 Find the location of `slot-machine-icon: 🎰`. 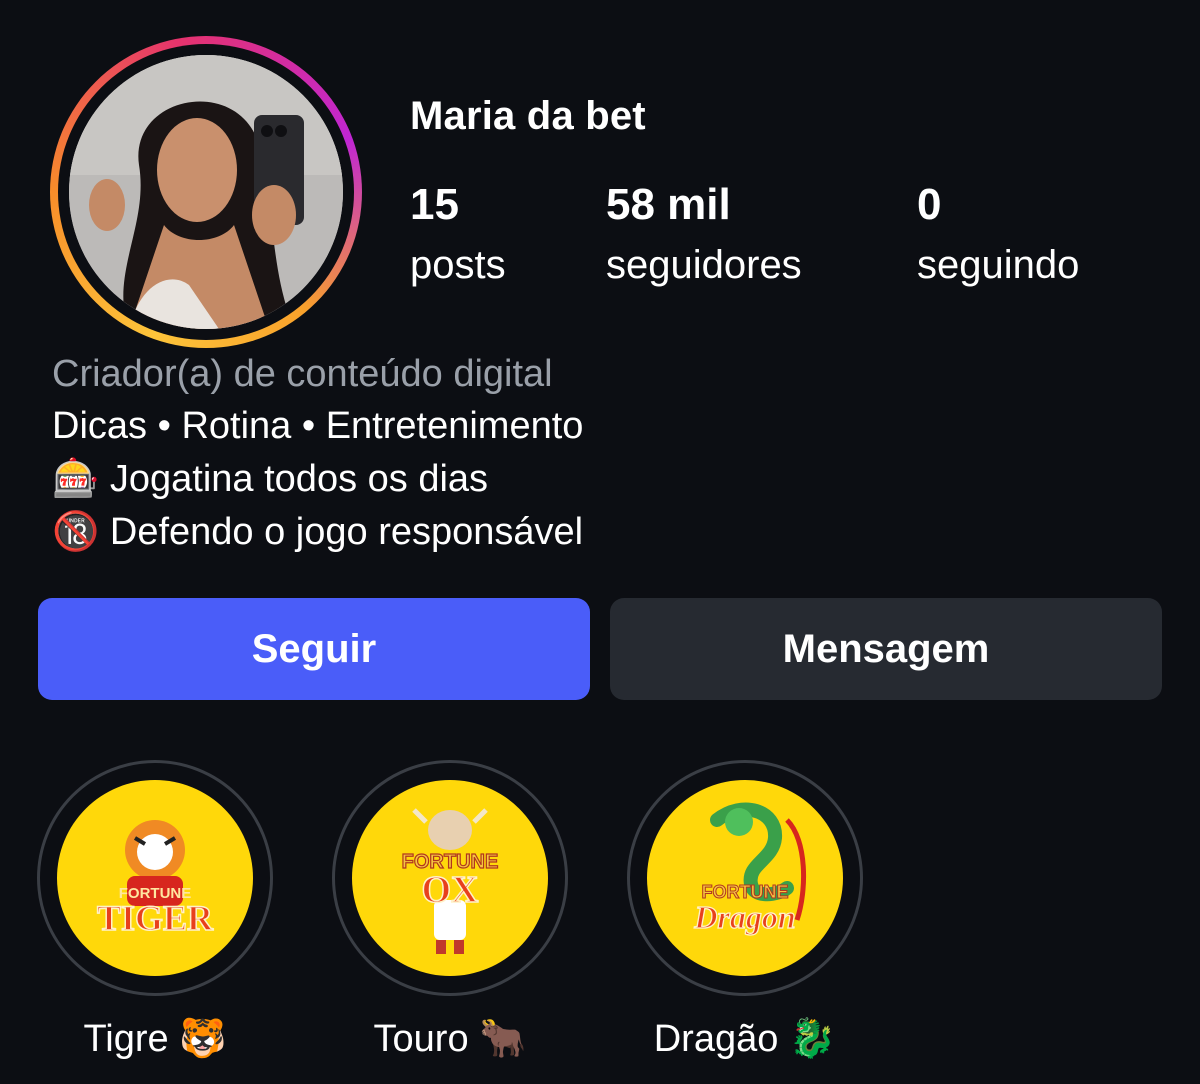

slot-machine-icon: 🎰 is located at coordinates (76, 478).